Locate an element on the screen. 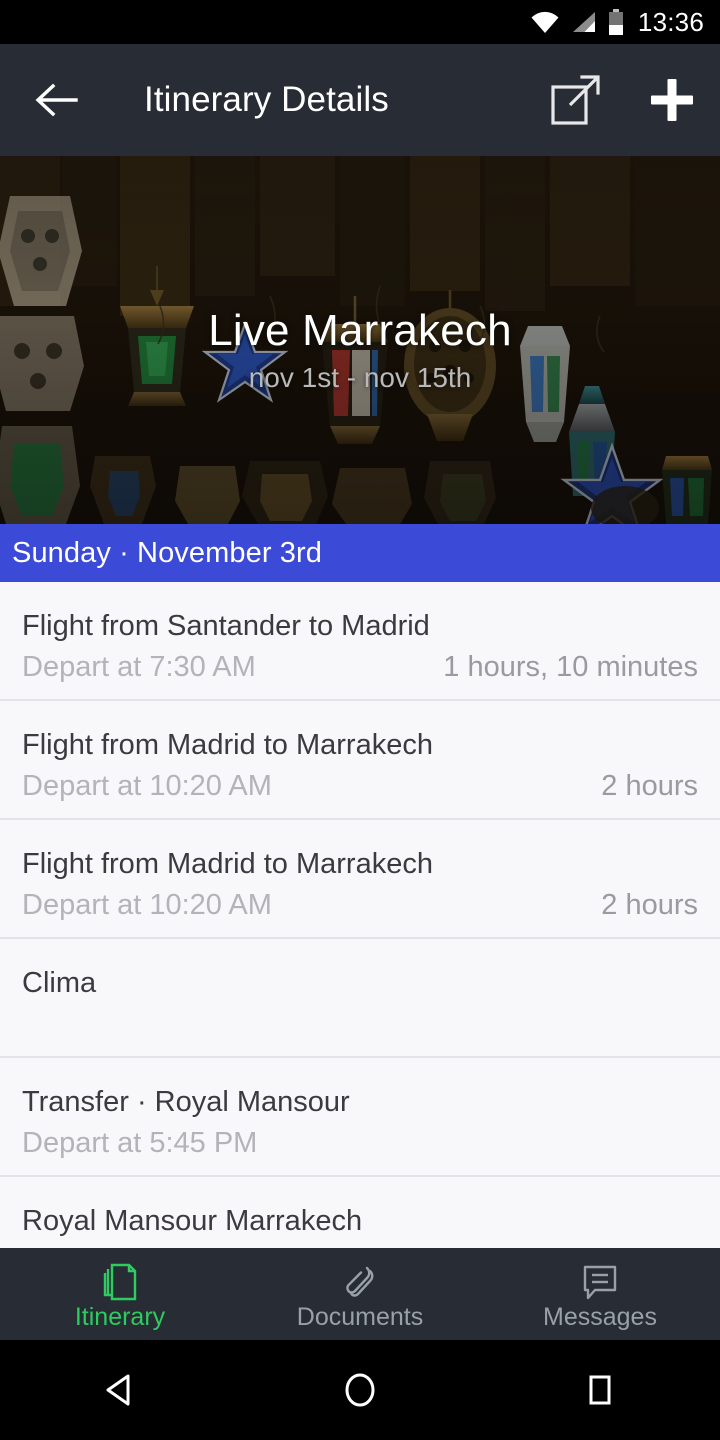  cellular-signal-icon is located at coordinates (583, 22).